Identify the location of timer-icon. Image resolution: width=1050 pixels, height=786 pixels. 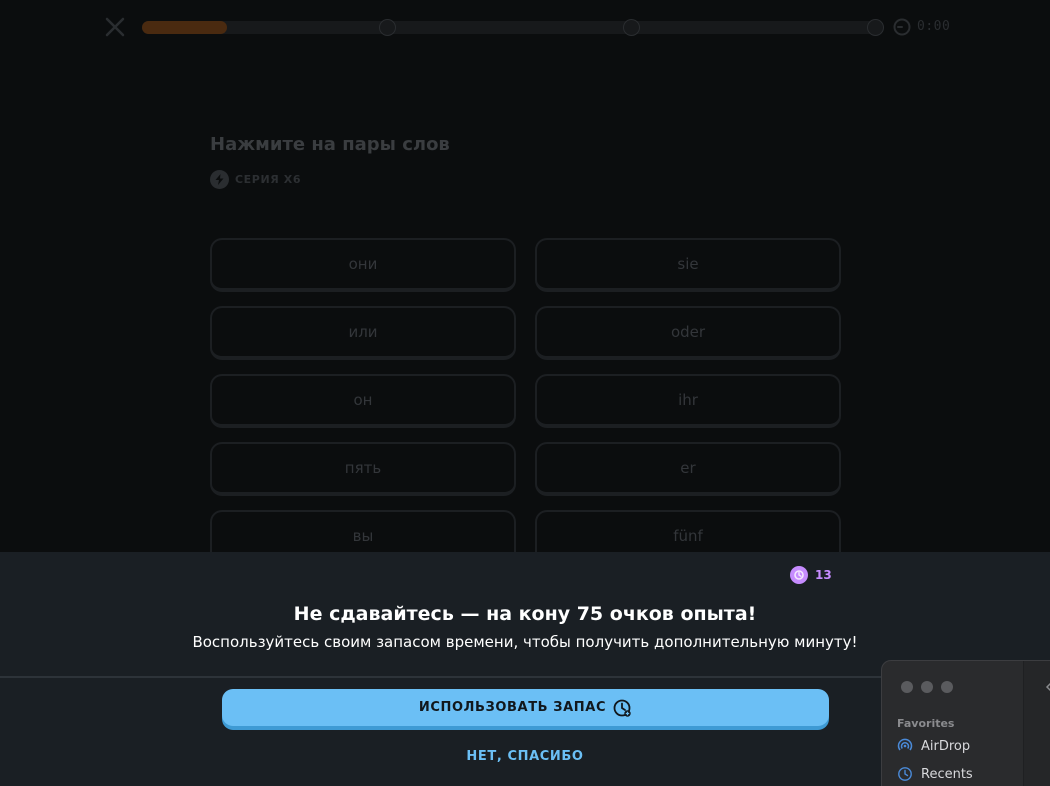
(902, 27).